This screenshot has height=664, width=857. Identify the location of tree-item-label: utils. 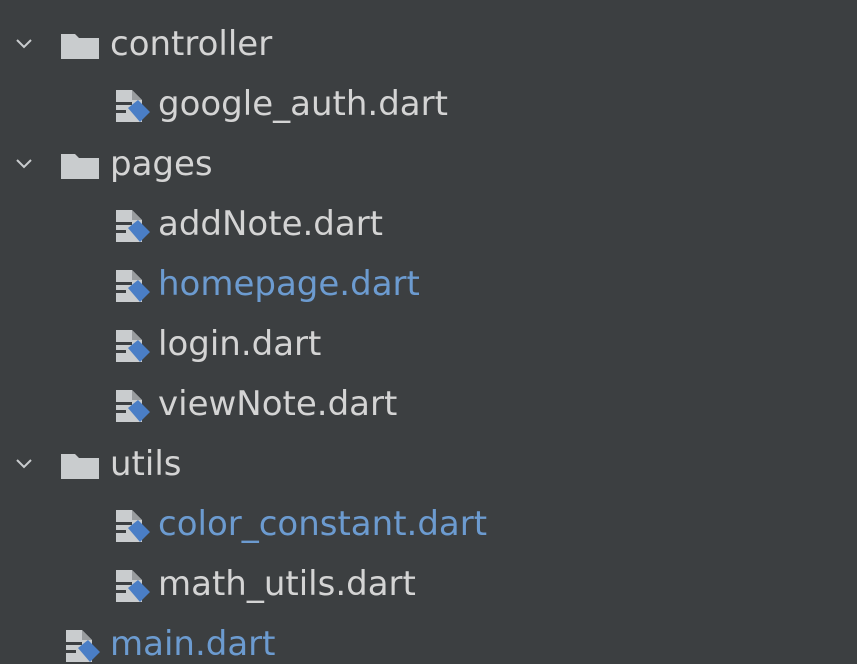
(146, 464).